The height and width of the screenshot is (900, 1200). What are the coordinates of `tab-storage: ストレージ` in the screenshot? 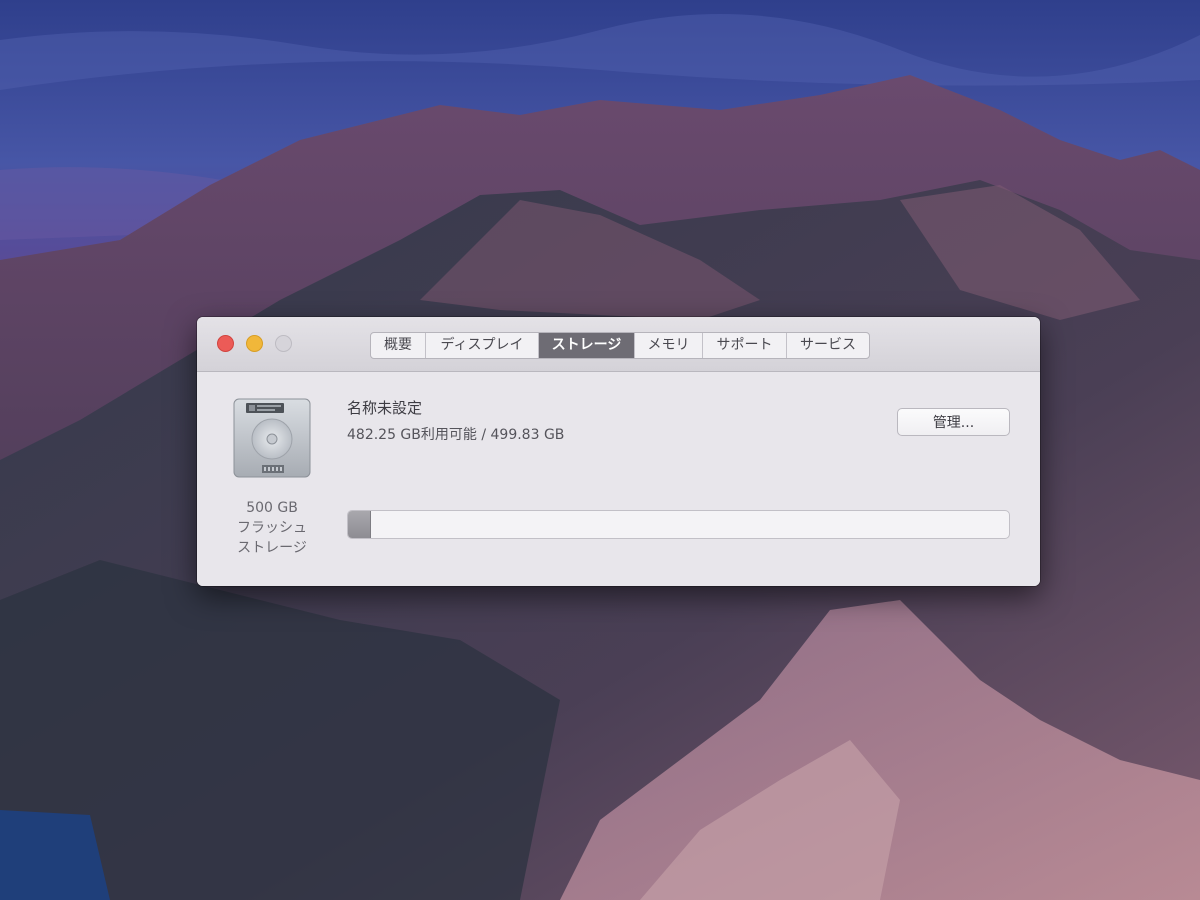 It's located at (587, 345).